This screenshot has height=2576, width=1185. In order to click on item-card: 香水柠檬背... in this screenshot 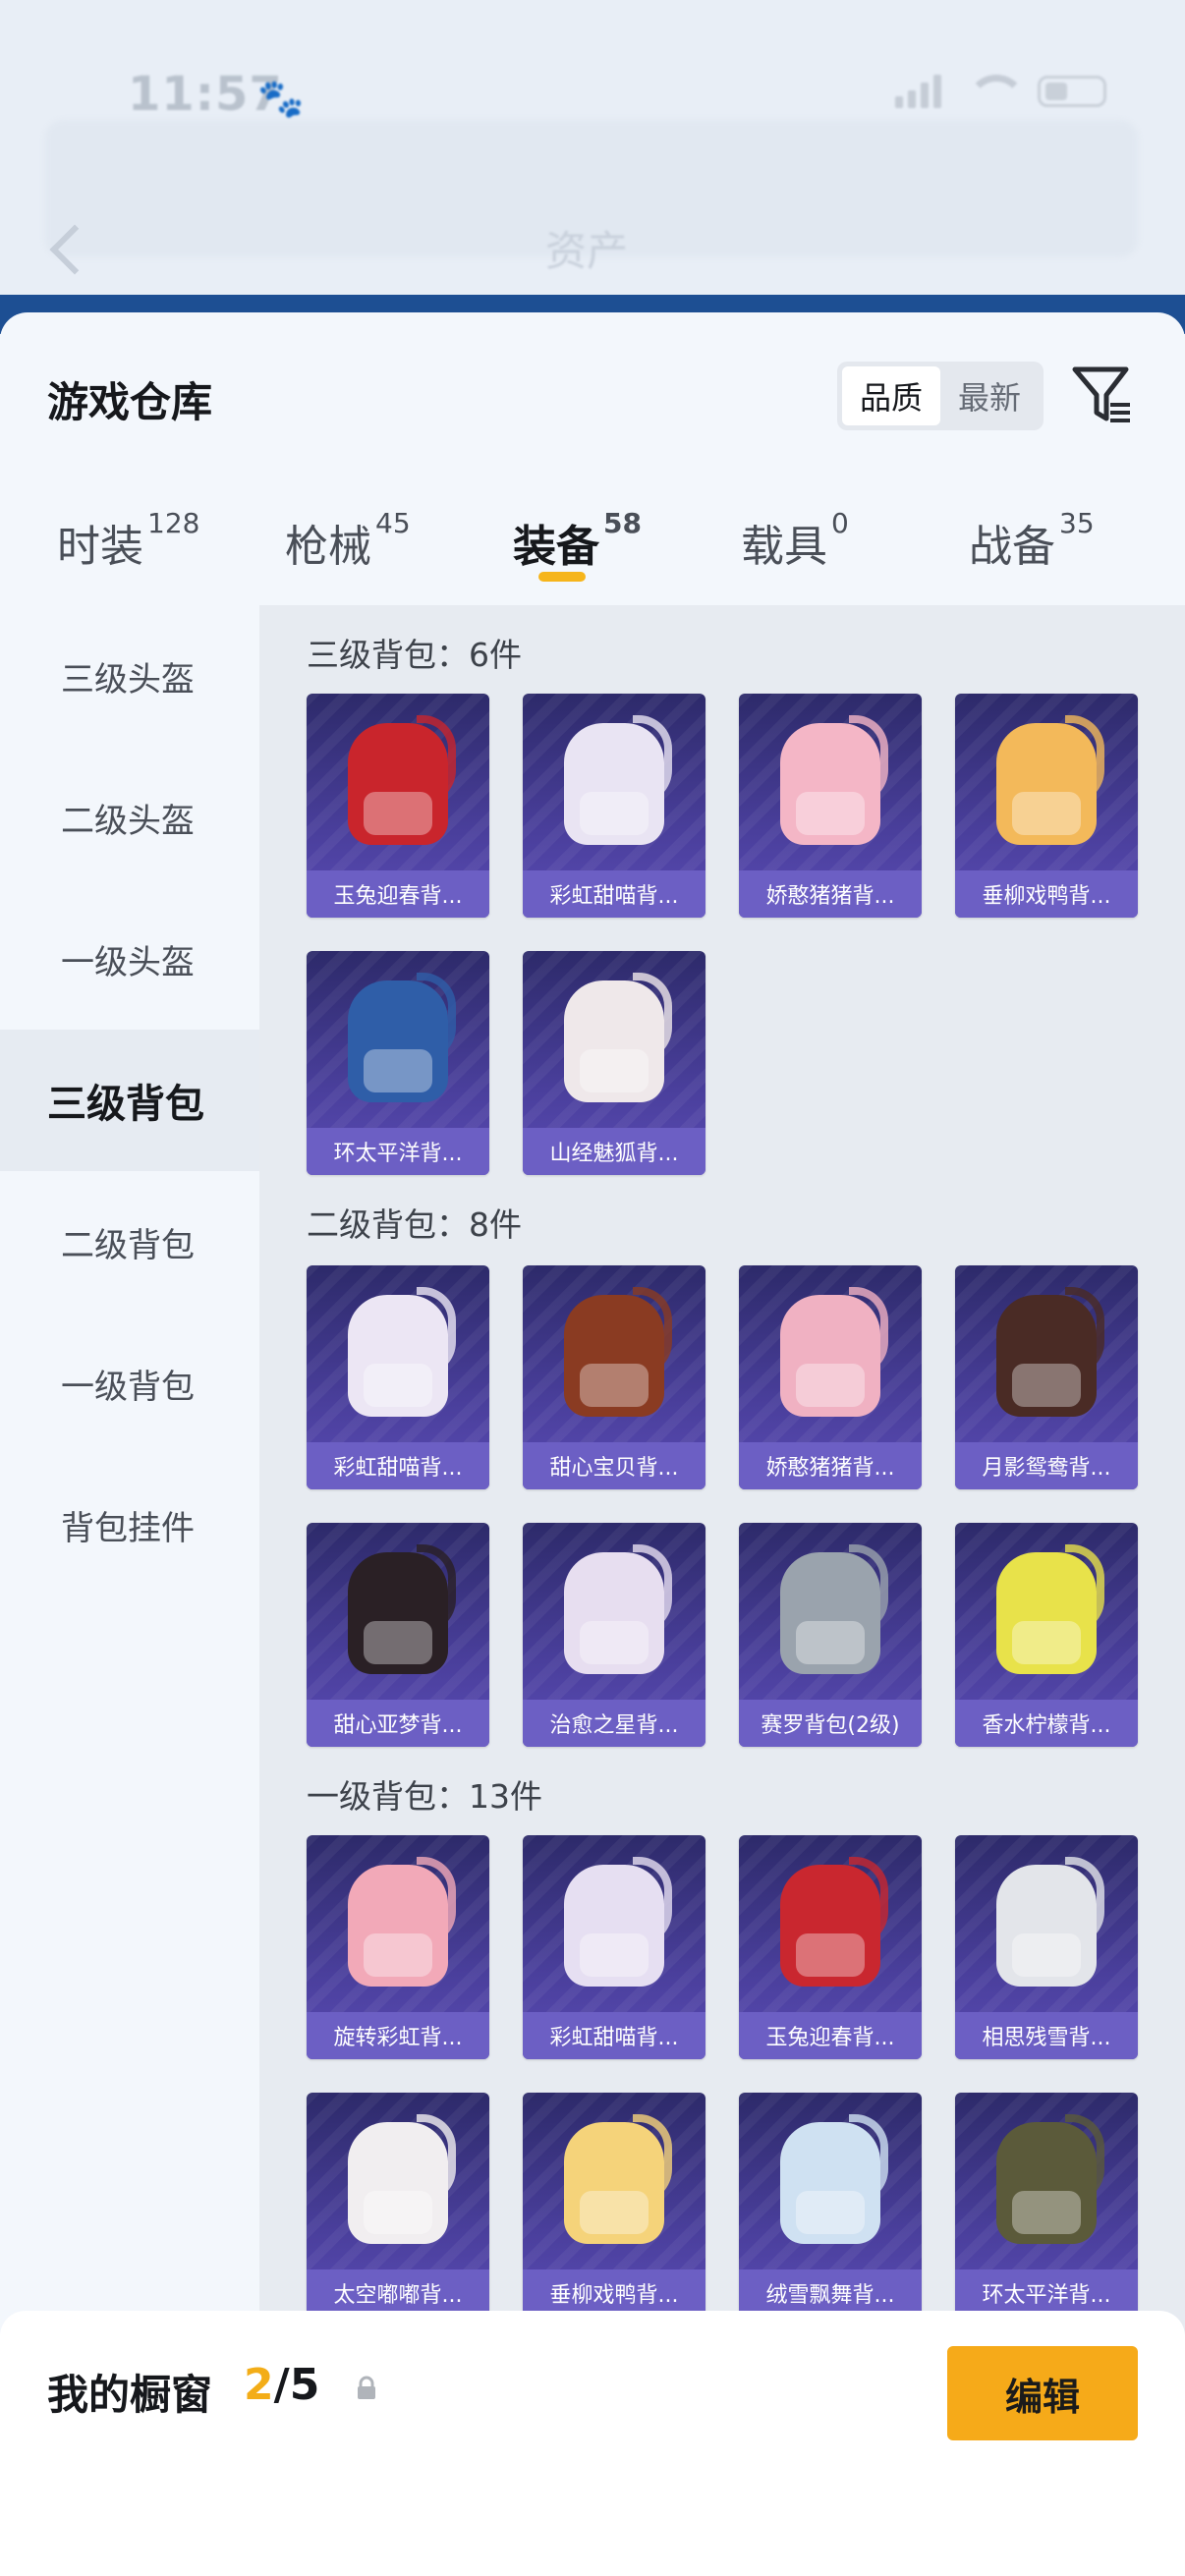, I will do `click(1046, 1635)`.